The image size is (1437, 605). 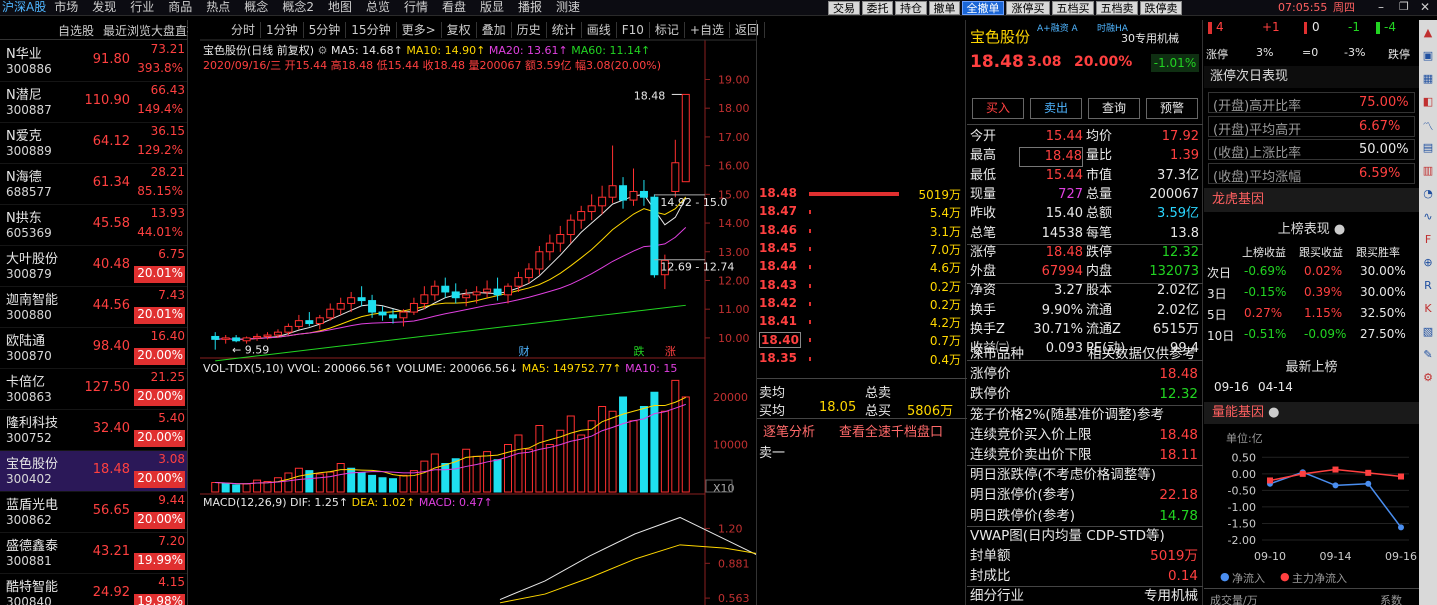 I want to click on menu-item-2: 发现, so click(x=104, y=7).